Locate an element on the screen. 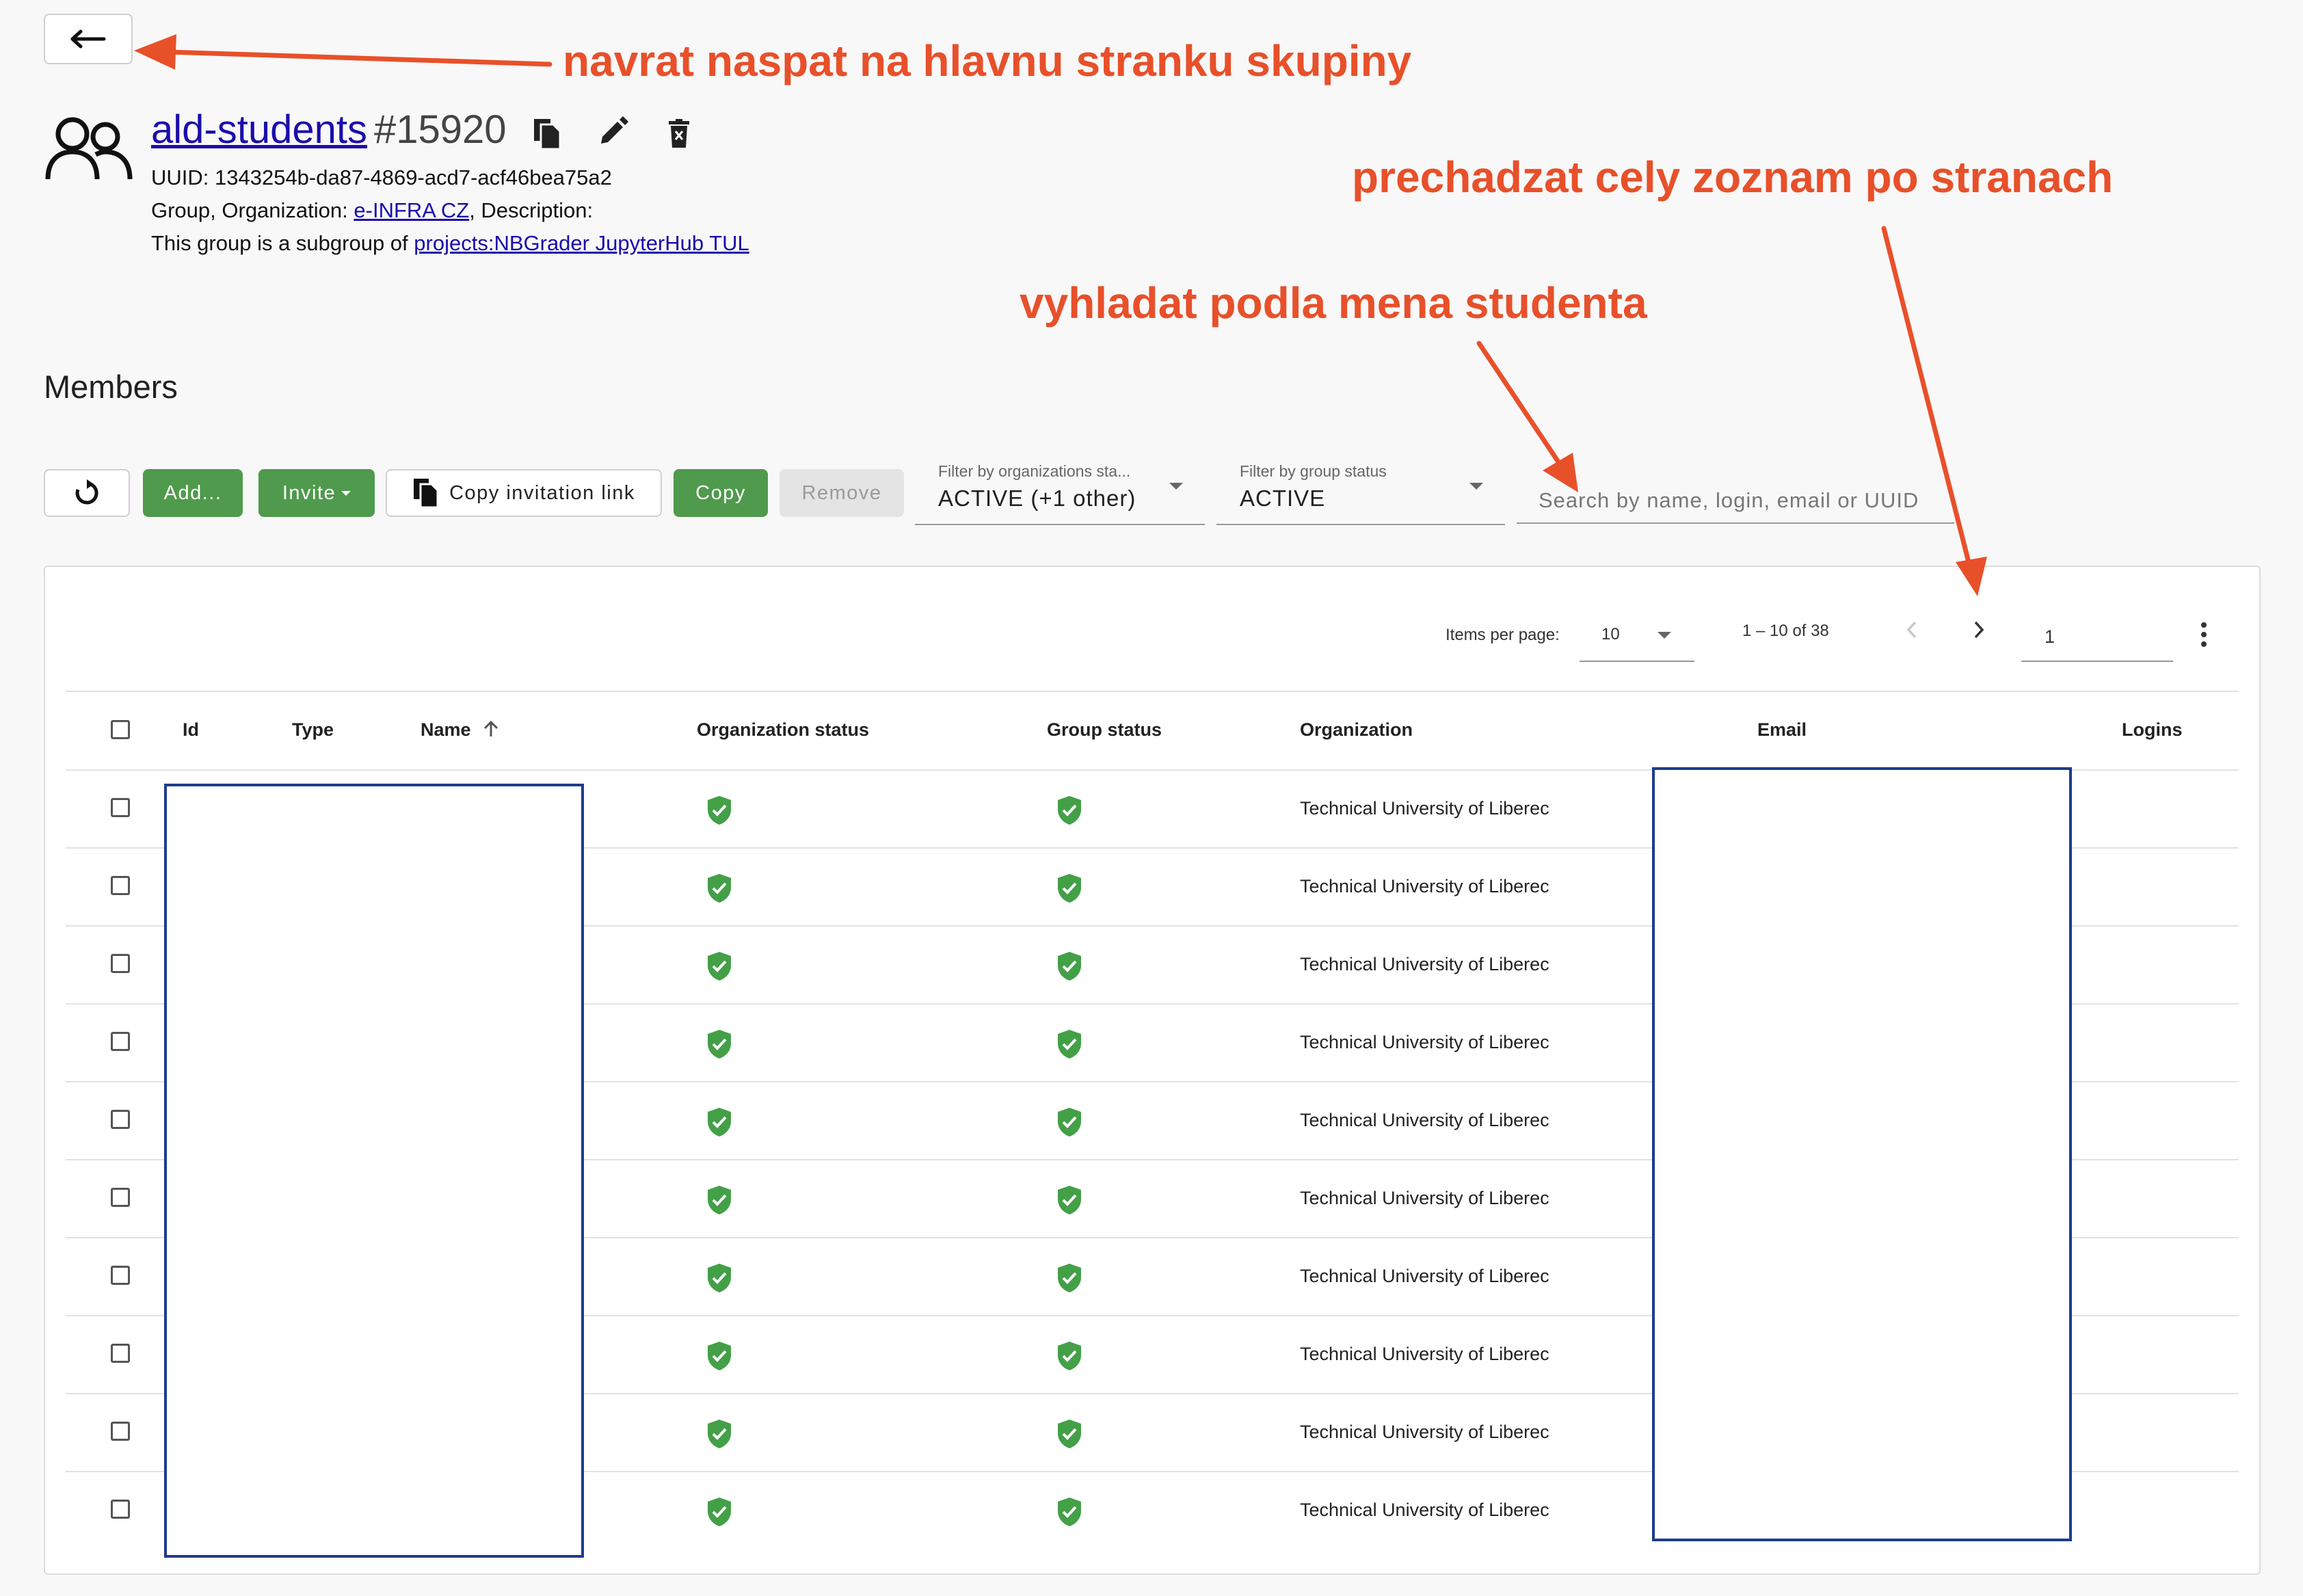  annotation-paging: prechadzat cely zoznam po stranach is located at coordinates (1733, 177).